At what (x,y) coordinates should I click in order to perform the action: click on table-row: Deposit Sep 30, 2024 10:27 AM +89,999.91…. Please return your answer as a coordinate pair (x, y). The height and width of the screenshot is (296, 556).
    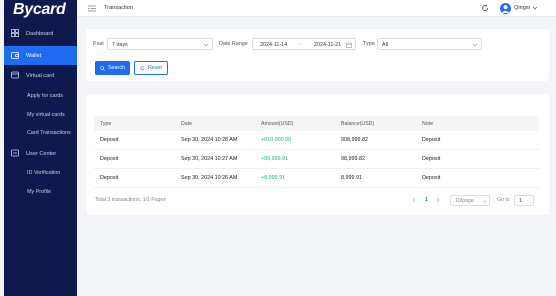
    Looking at the image, I should click on (316, 159).